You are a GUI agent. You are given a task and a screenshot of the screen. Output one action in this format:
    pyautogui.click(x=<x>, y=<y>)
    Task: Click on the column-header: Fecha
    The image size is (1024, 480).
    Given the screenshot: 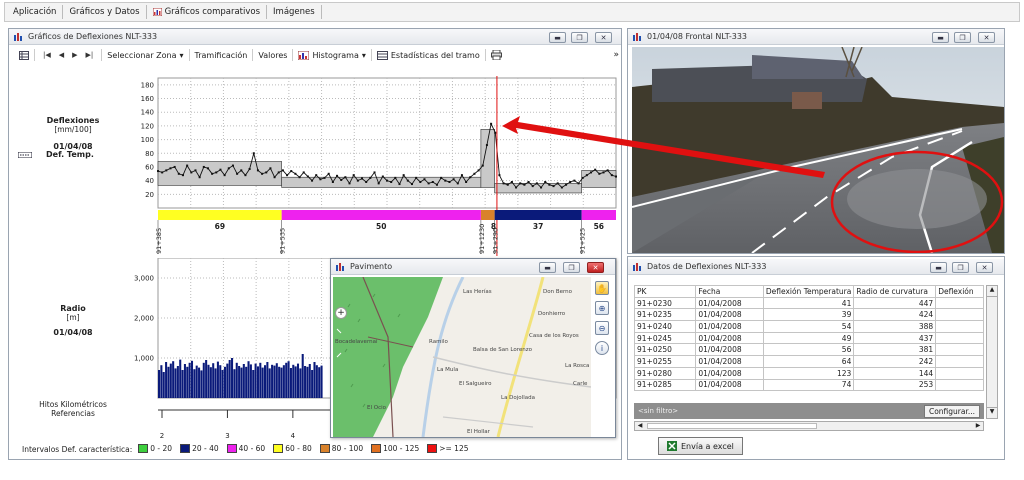 What is the action you would take?
    pyautogui.click(x=729, y=291)
    